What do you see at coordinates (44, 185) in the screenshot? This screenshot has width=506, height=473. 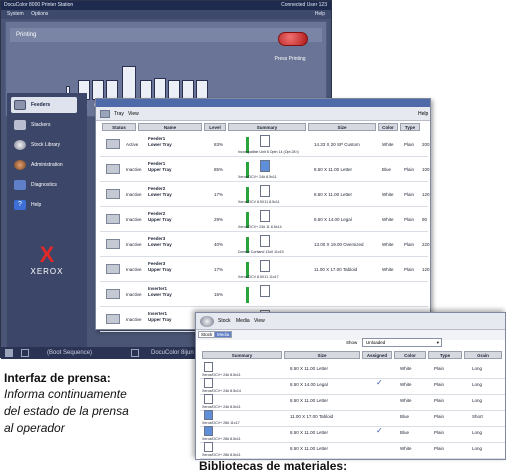 I see `sidebar-item-diagnostics: Diagnostics` at bounding box center [44, 185].